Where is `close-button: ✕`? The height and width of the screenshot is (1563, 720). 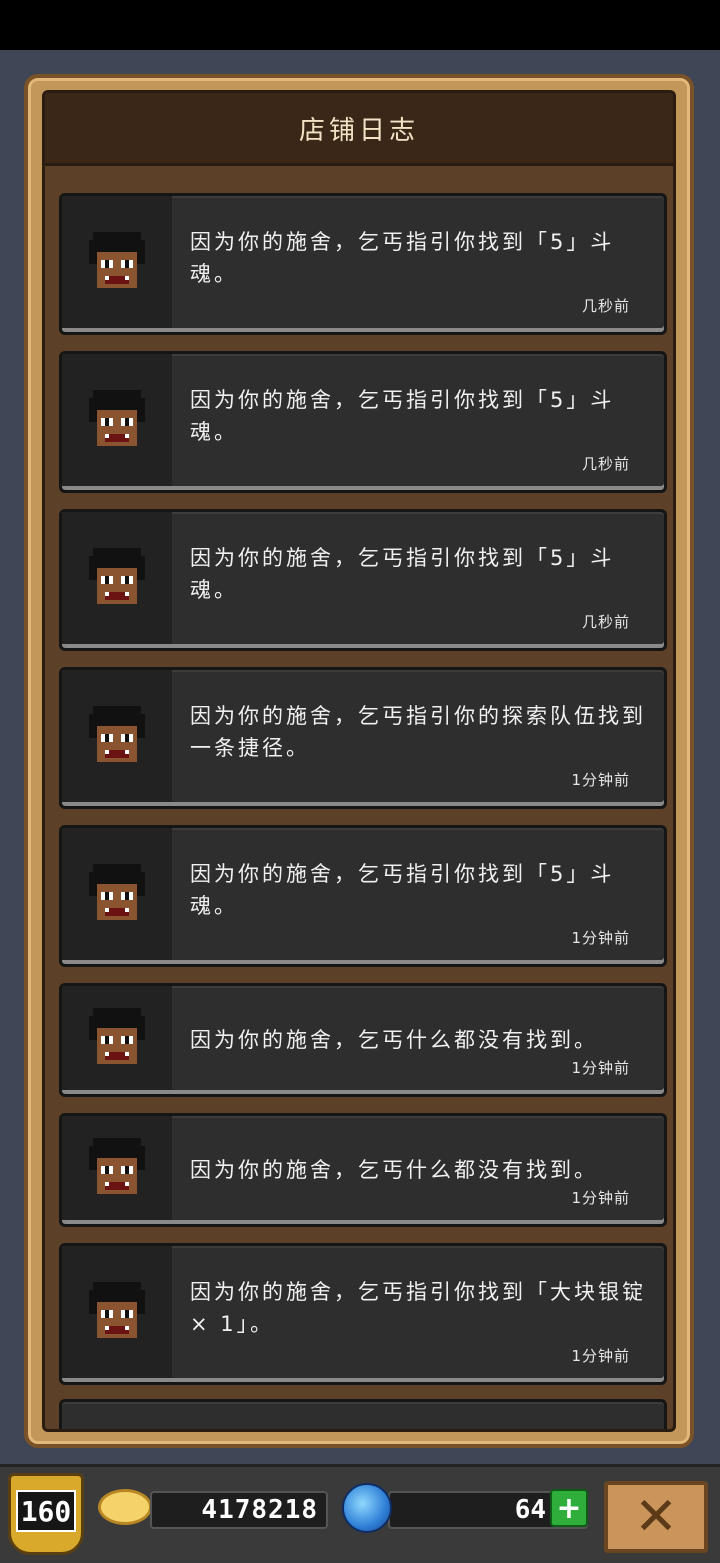 close-button: ✕ is located at coordinates (656, 1517).